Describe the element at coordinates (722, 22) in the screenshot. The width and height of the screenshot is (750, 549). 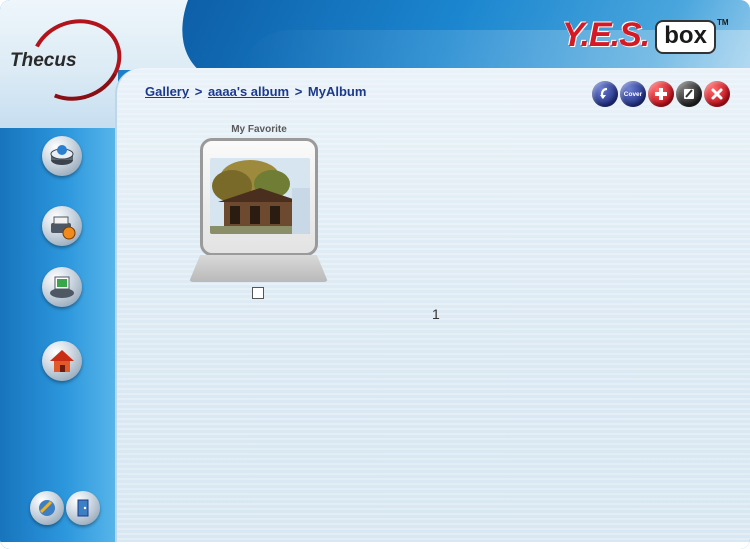
I see `brand-trademark: TM` at that location.